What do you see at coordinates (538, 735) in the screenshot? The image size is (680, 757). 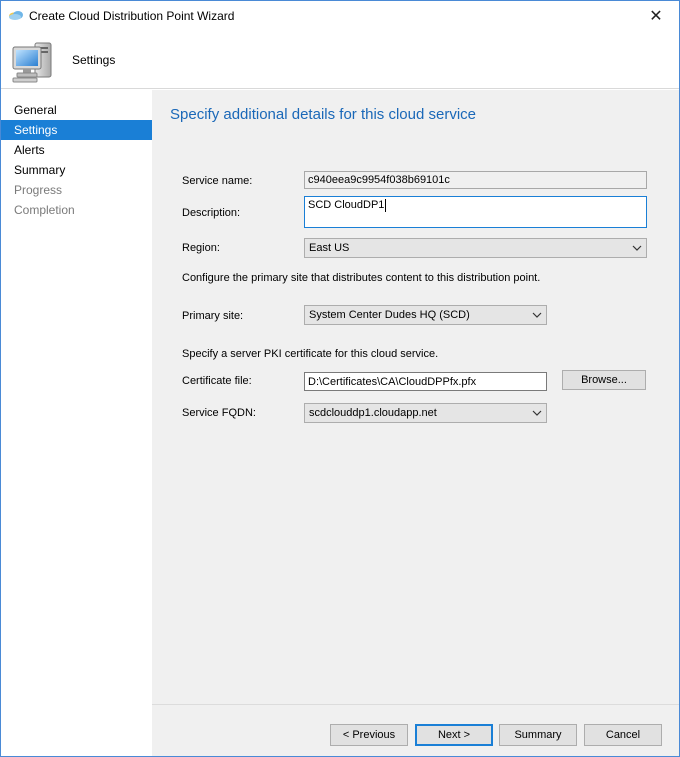 I see `summary-button: Summary` at bounding box center [538, 735].